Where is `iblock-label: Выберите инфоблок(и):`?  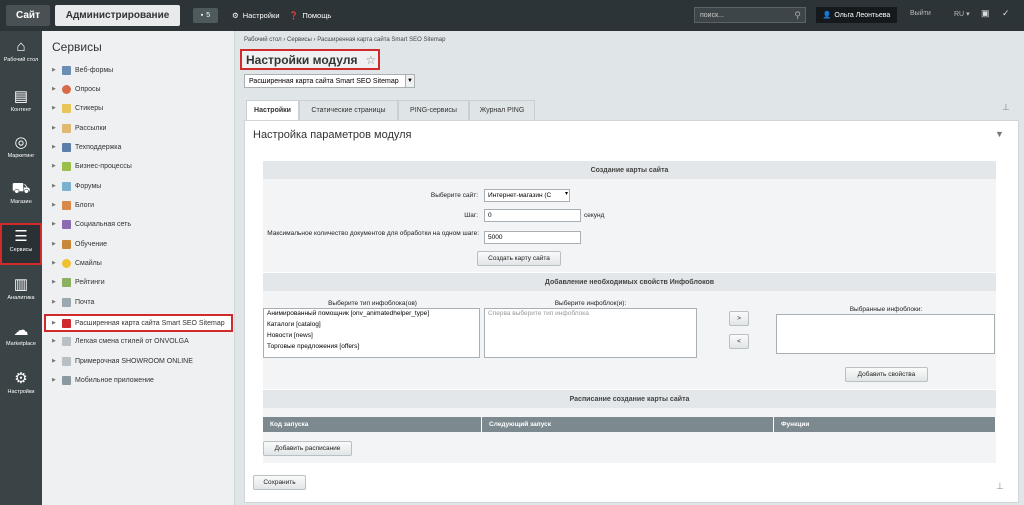 iblock-label: Выберите инфоблок(и): is located at coordinates (590, 303).